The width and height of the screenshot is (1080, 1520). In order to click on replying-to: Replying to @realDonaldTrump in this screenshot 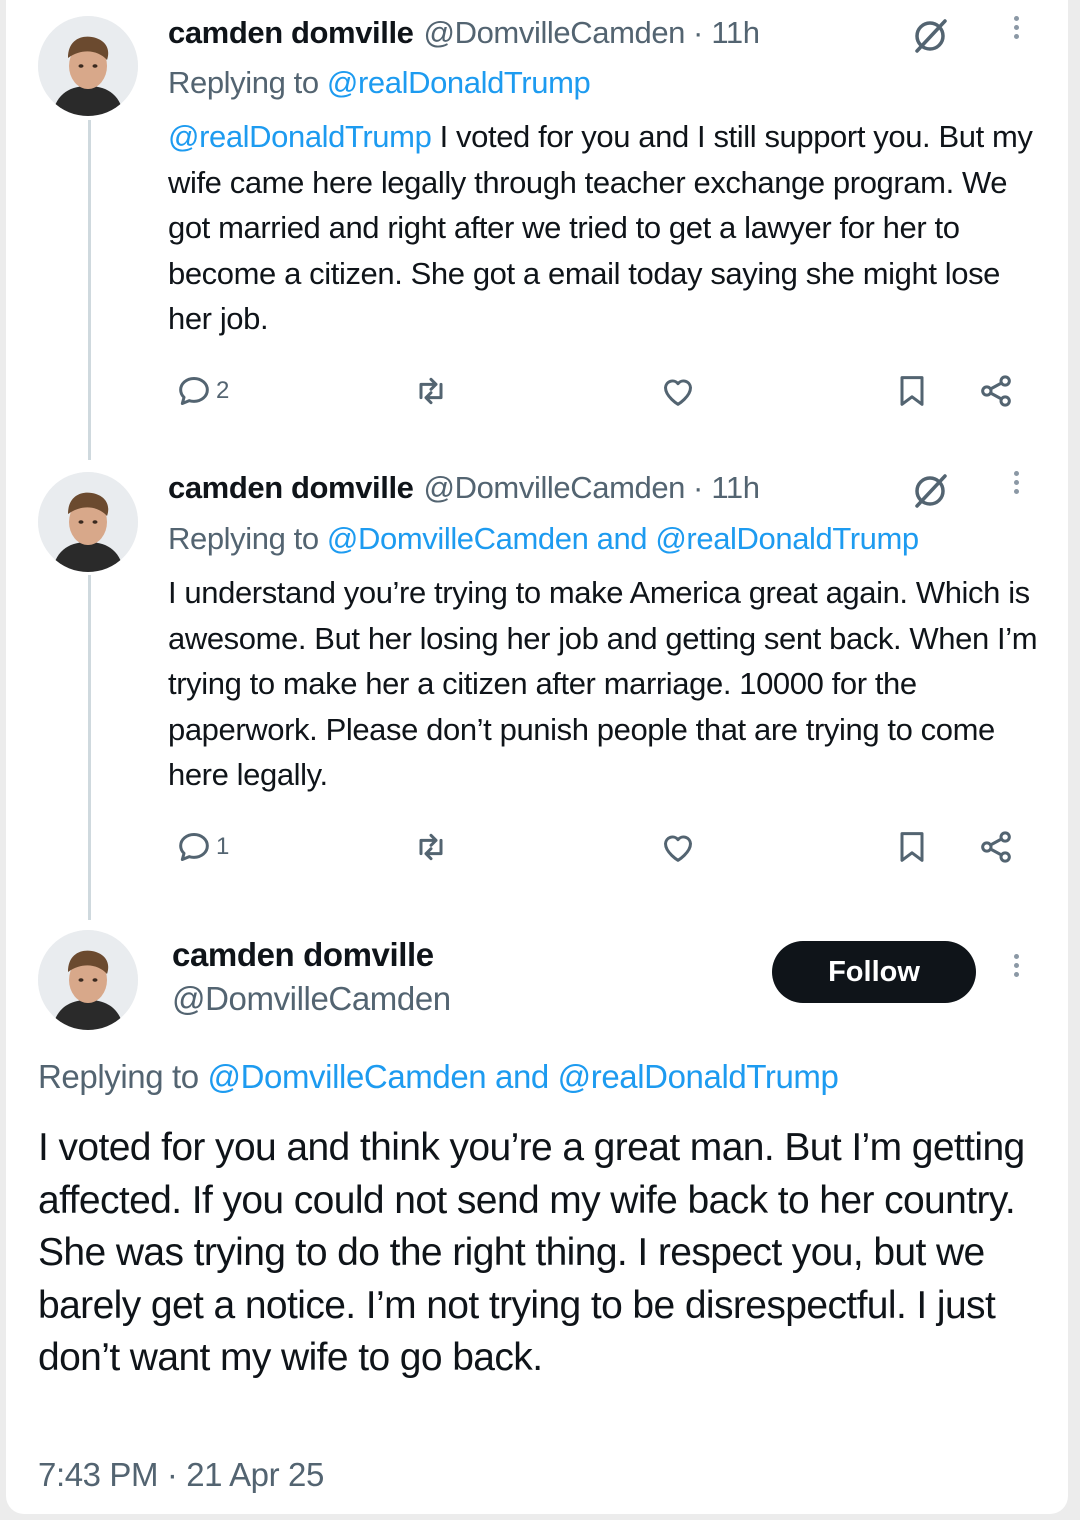, I will do `click(379, 83)`.